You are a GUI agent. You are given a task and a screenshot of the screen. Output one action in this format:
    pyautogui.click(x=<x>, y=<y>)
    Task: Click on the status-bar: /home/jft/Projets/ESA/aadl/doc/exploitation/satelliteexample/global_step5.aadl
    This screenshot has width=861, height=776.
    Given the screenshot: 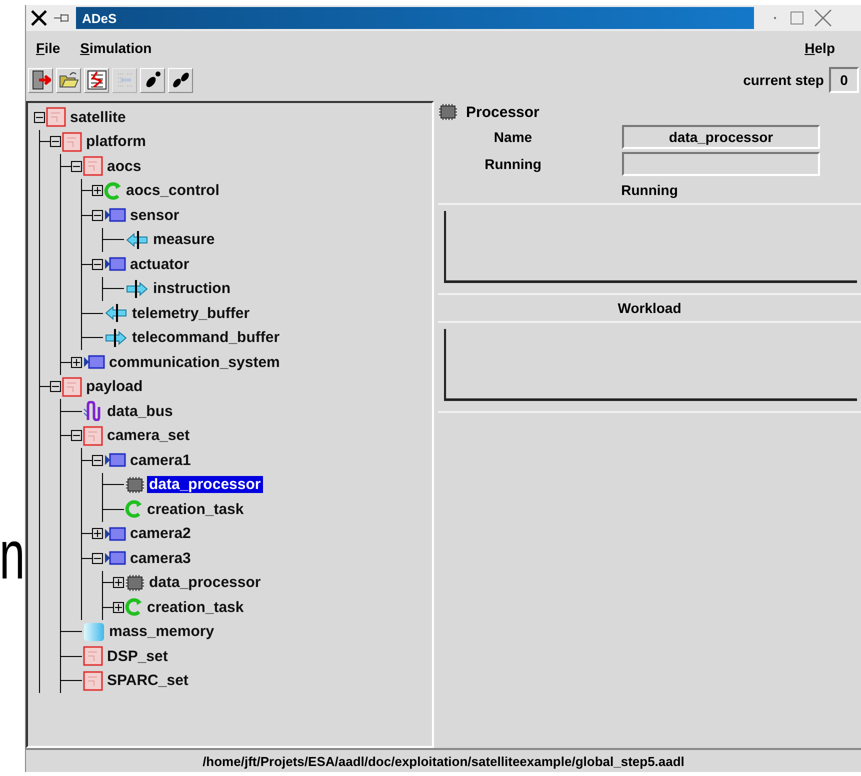 What is the action you would take?
    pyautogui.click(x=443, y=760)
    